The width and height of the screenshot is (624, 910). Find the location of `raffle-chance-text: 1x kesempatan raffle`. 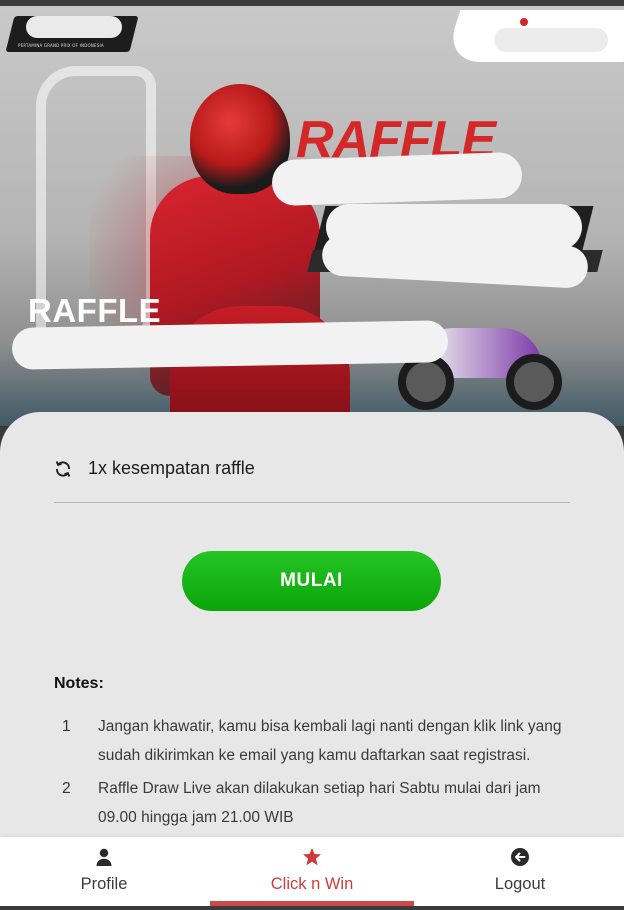

raffle-chance-text: 1x kesempatan raffle is located at coordinates (171, 468).